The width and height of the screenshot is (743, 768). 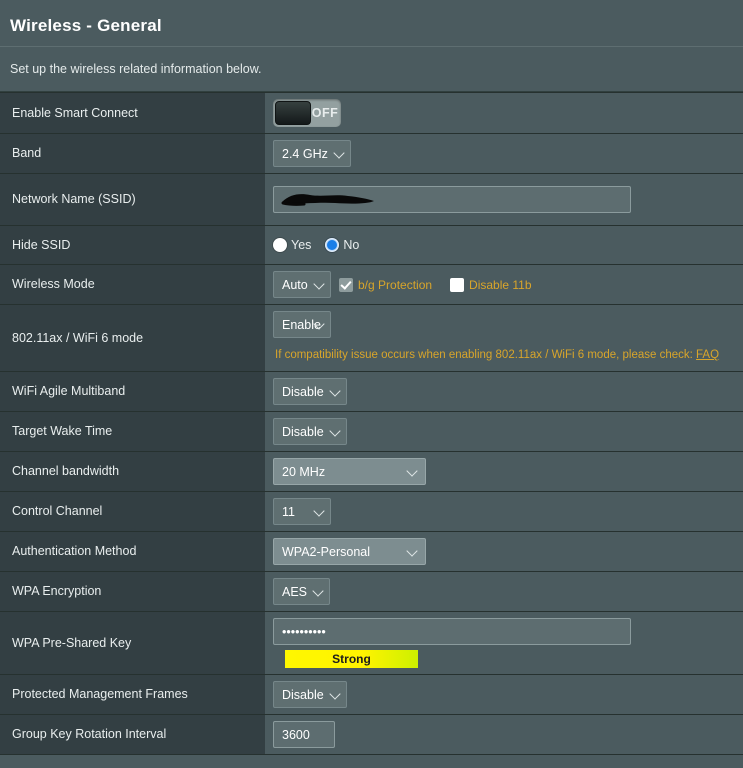 I want to click on table-row-ssid: Network Name (SSID), so click(x=371, y=200).